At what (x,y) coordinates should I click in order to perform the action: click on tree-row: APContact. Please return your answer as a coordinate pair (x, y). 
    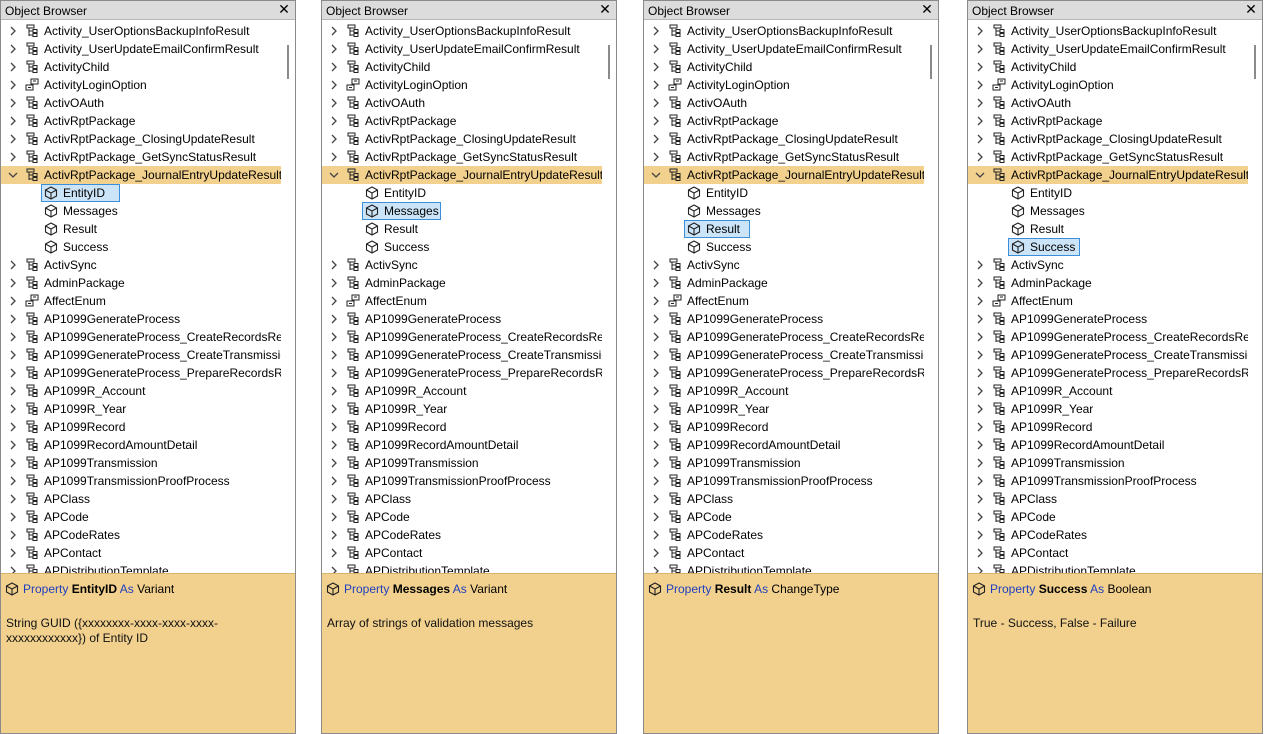
    Looking at the image, I should click on (1109, 553).